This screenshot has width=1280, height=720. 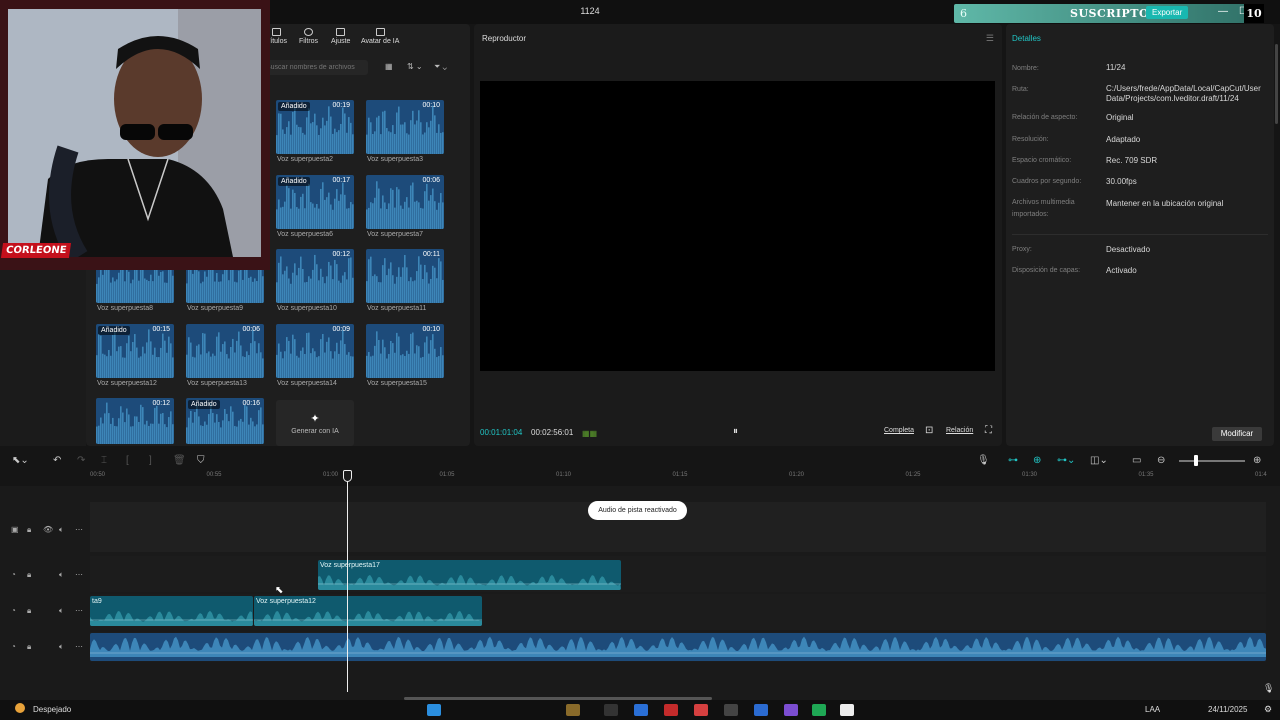 What do you see at coordinates (15, 529) in the screenshot?
I see `track-cover-icon: ▣` at bounding box center [15, 529].